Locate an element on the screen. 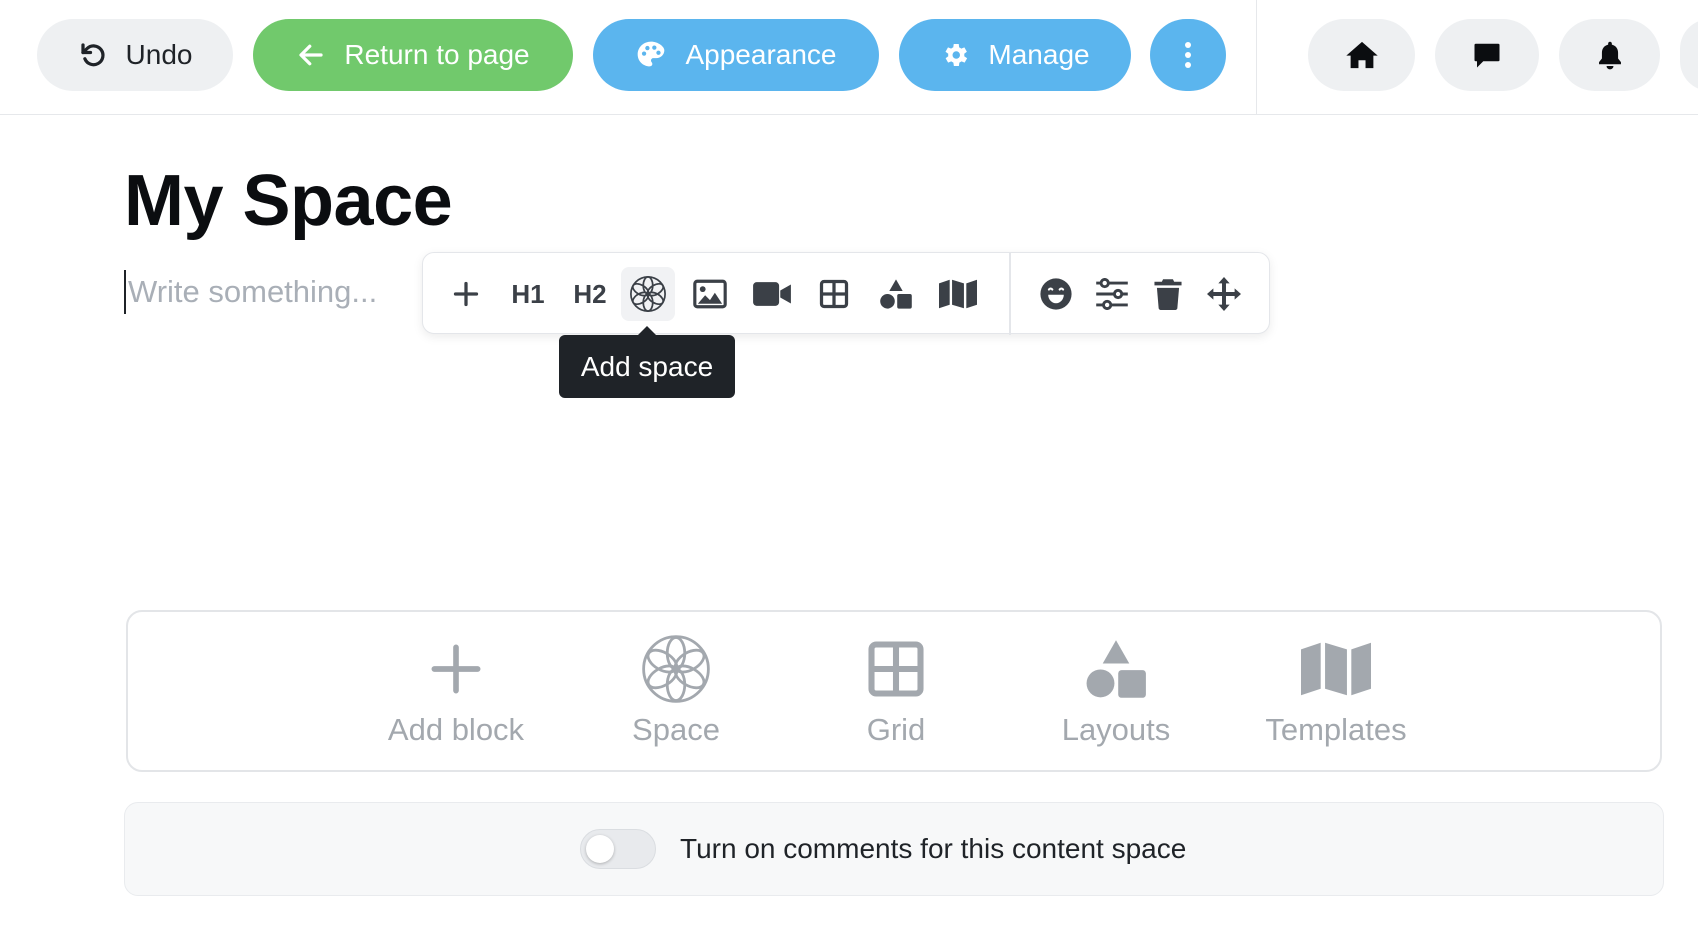 Image resolution: width=1698 pixels, height=952 pixels. add-block-tool is located at coordinates (466, 294).